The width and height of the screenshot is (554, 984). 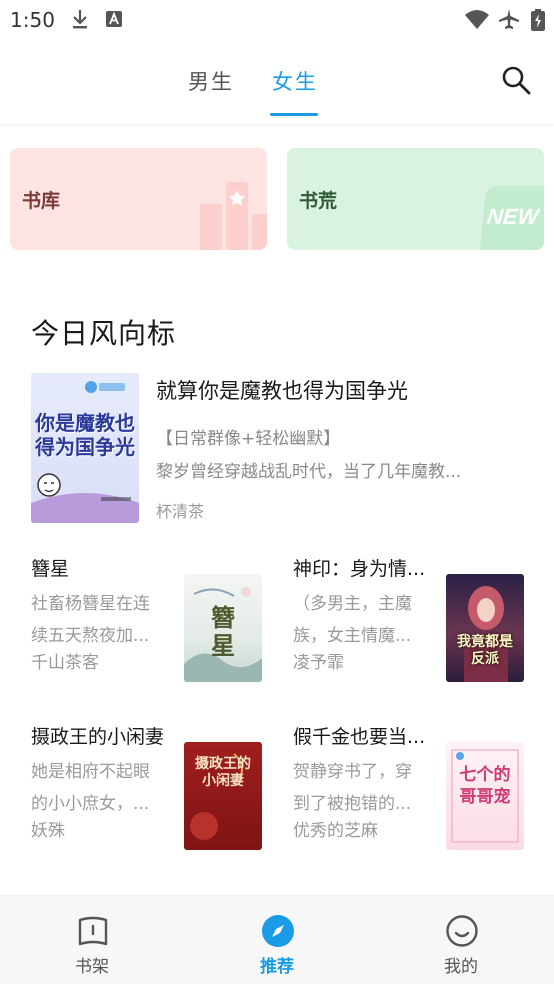 What do you see at coordinates (223, 796) in the screenshot?
I see `book-cover: 摄政王的小闲妻` at bounding box center [223, 796].